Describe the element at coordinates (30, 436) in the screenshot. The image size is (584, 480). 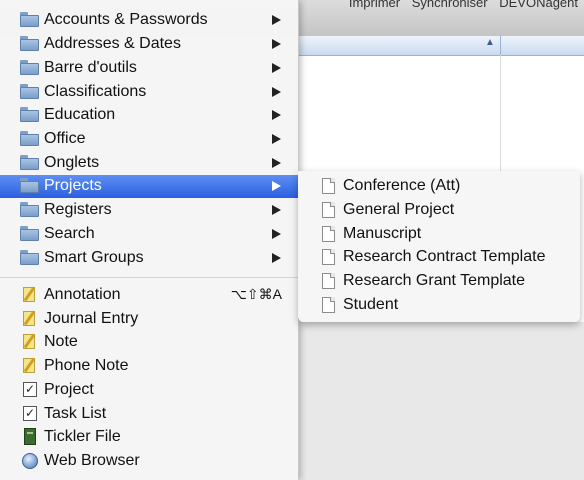
I see `tickler-icon` at that location.